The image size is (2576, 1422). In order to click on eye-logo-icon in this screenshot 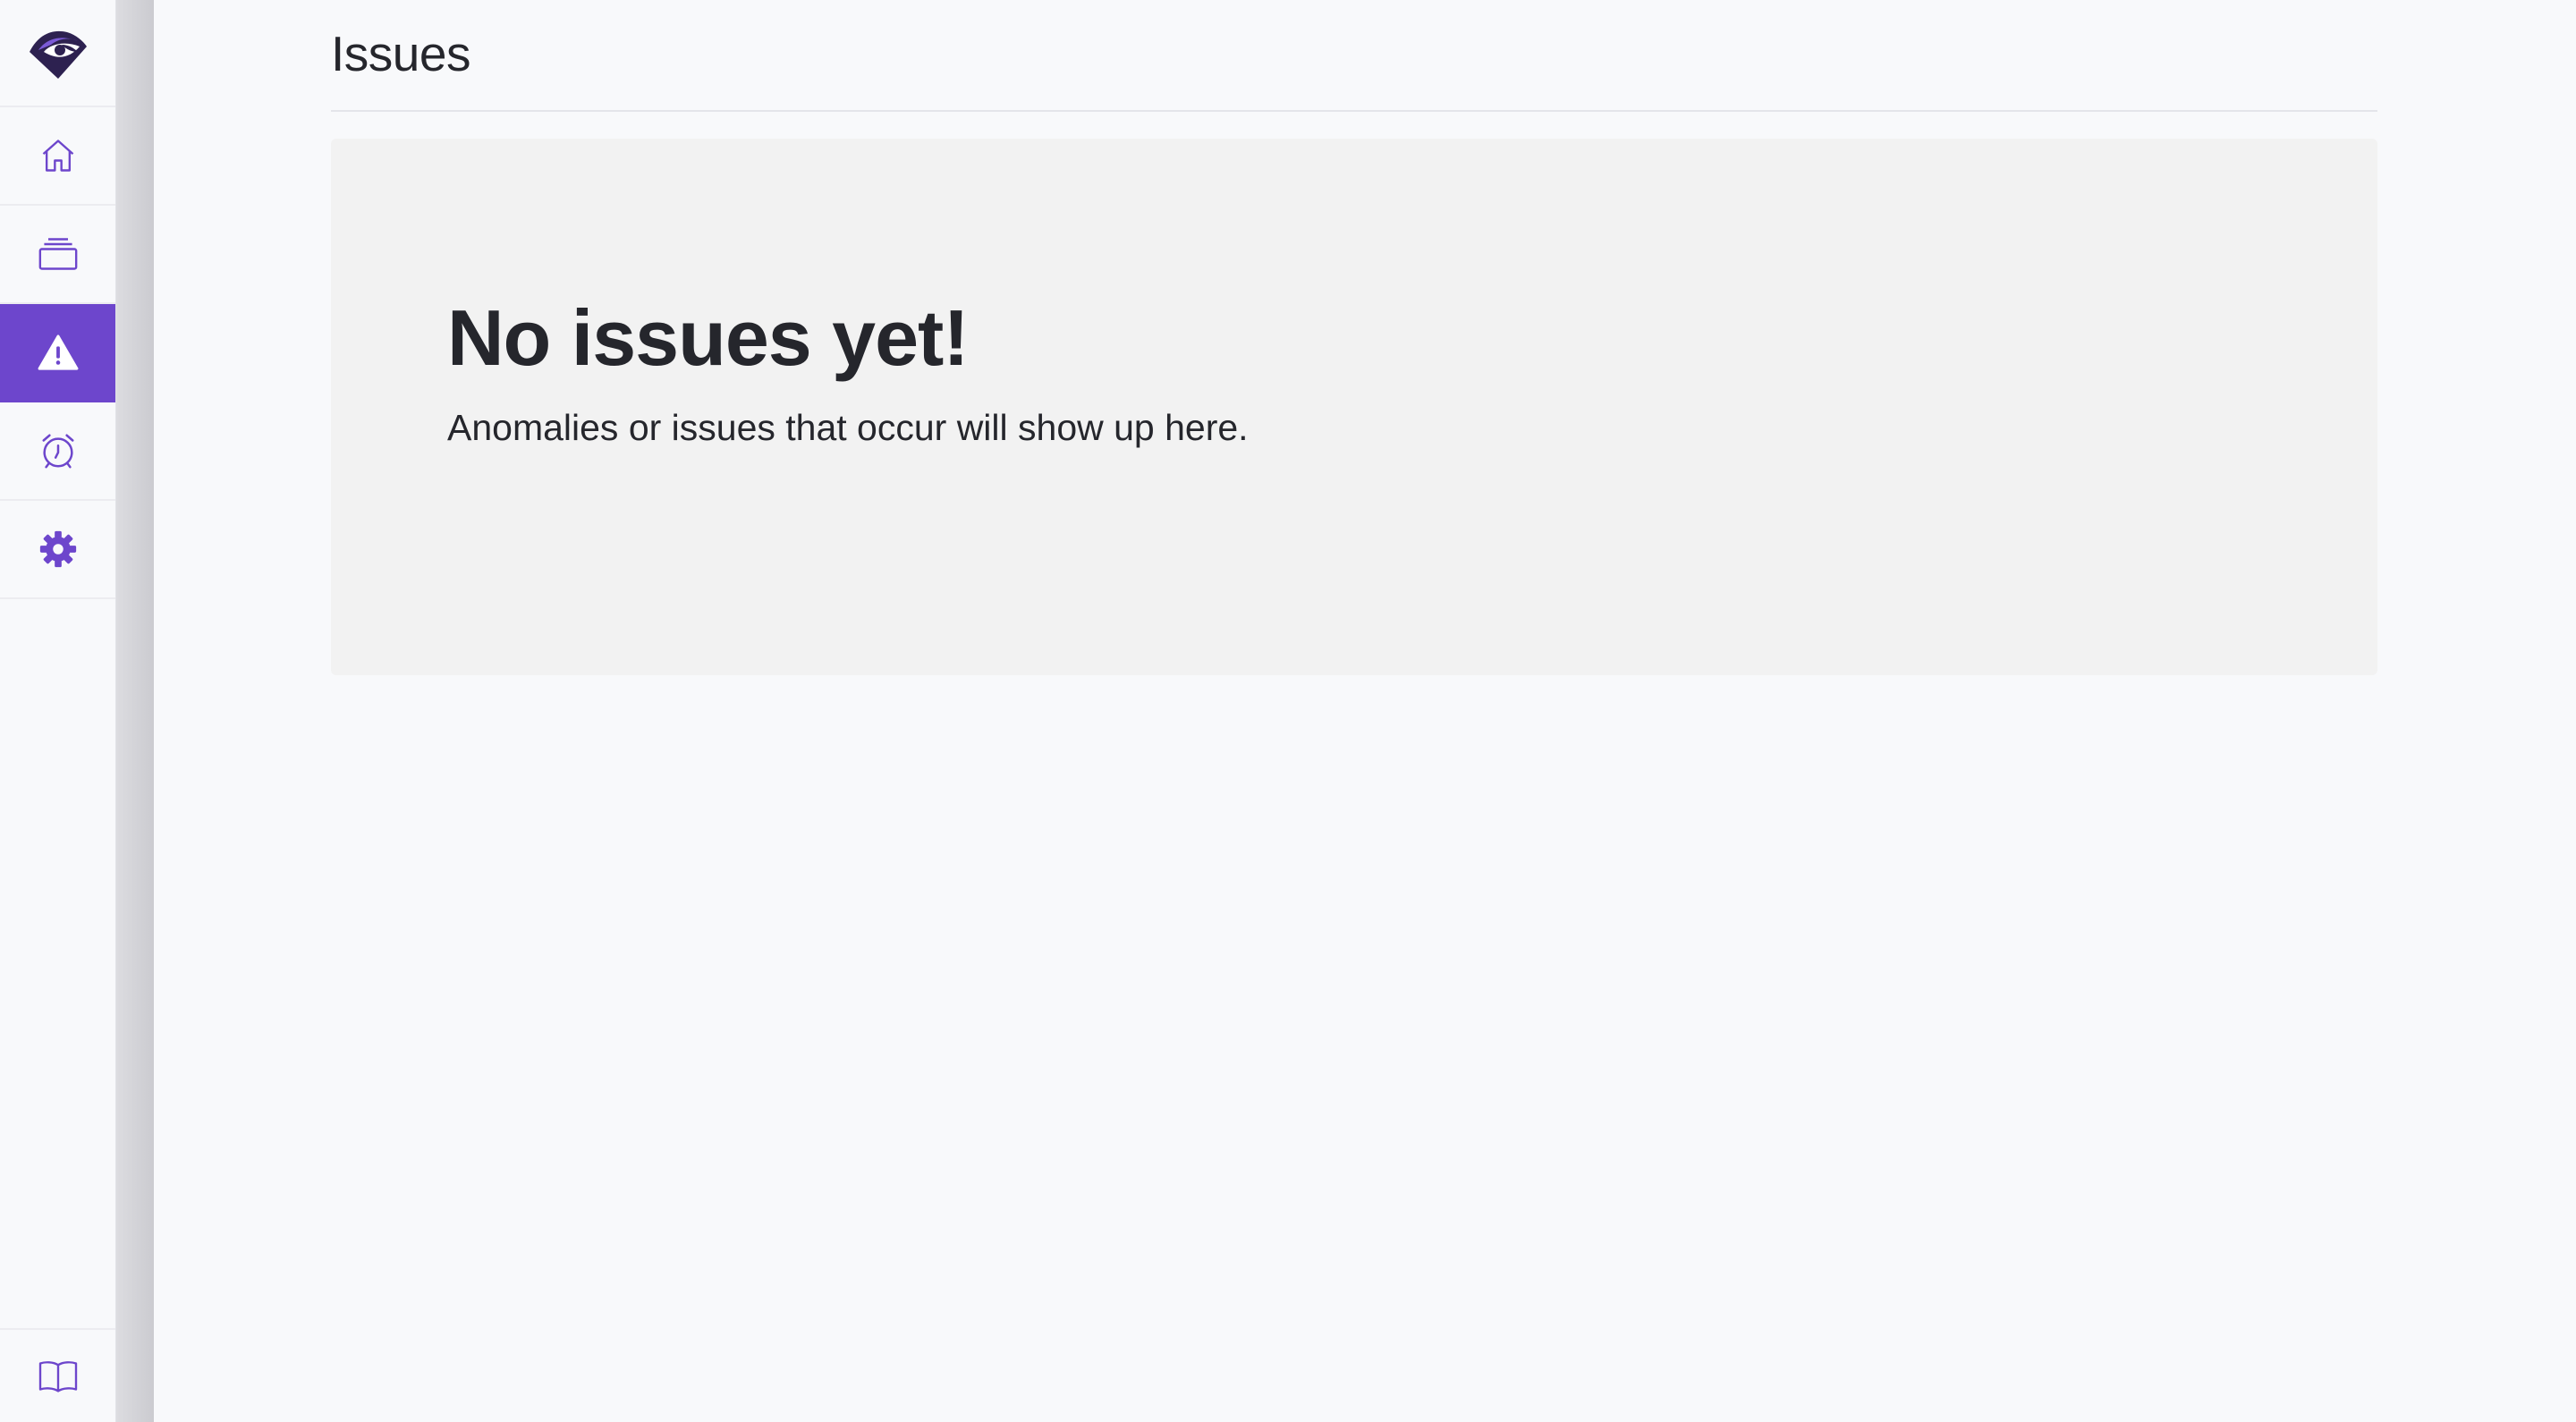, I will do `click(58, 54)`.